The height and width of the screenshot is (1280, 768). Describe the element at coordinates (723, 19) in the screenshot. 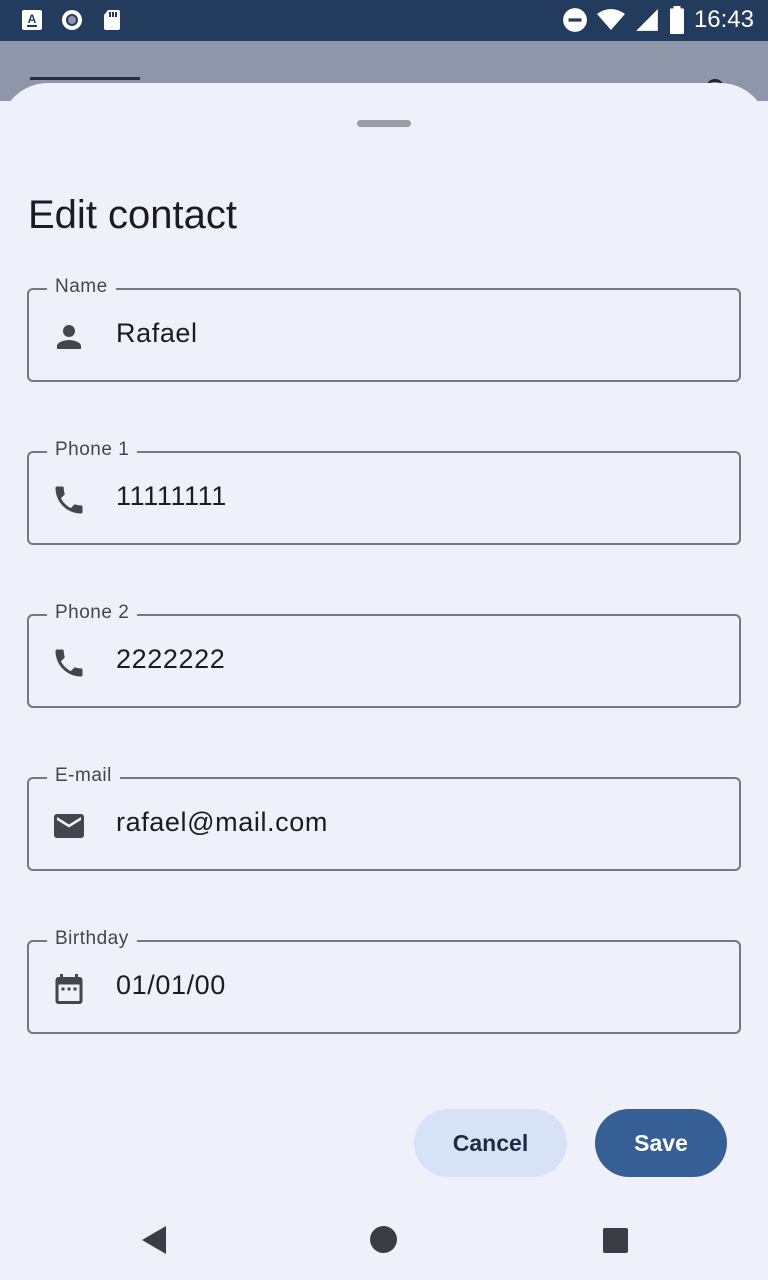

I see `status-time: 16:43` at that location.